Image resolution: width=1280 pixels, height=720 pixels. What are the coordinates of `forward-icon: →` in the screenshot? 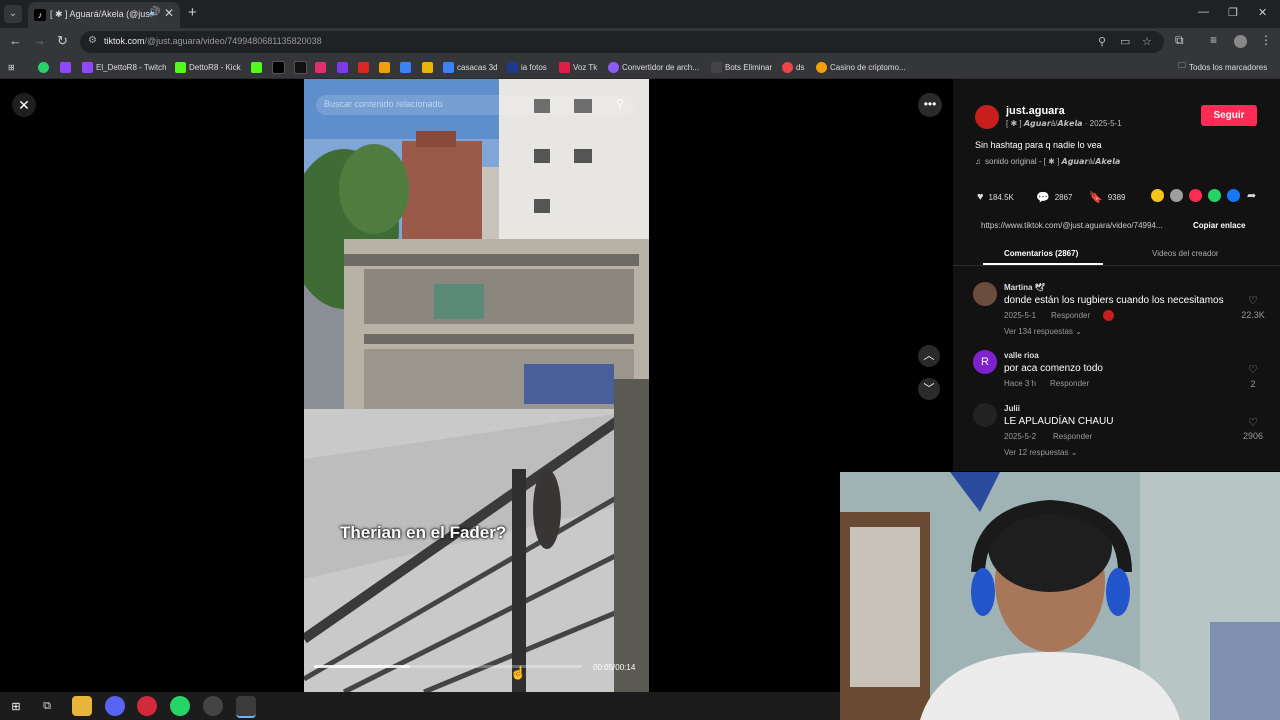 It's located at (39, 40).